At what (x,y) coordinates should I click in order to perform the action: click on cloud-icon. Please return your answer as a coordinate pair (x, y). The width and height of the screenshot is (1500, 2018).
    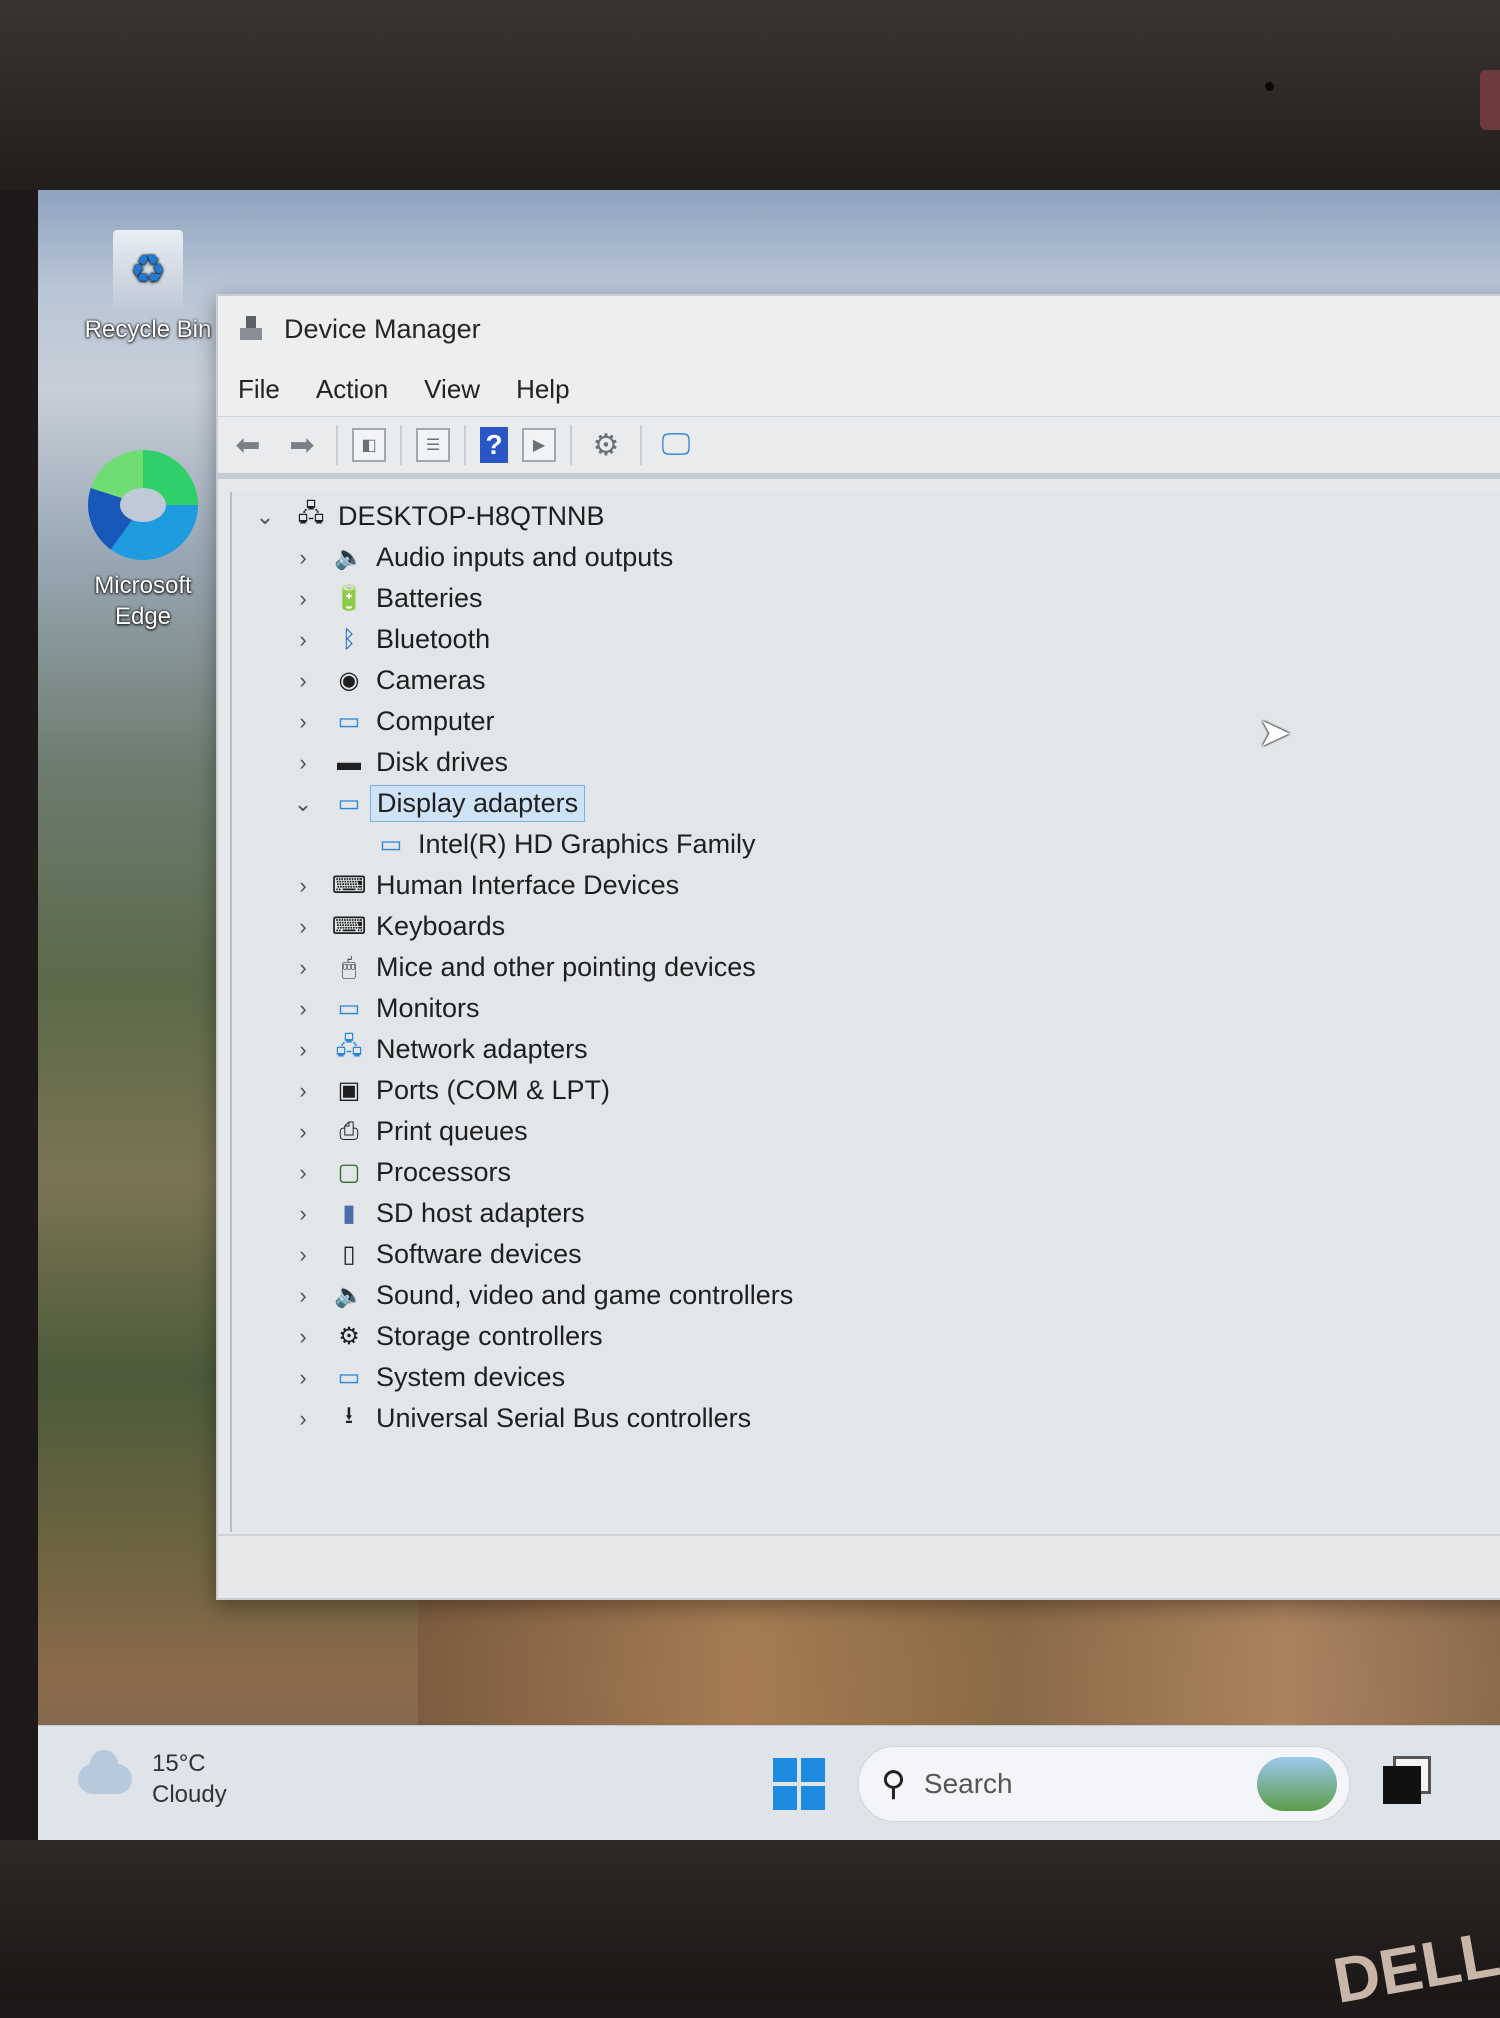
    Looking at the image, I should click on (105, 1772).